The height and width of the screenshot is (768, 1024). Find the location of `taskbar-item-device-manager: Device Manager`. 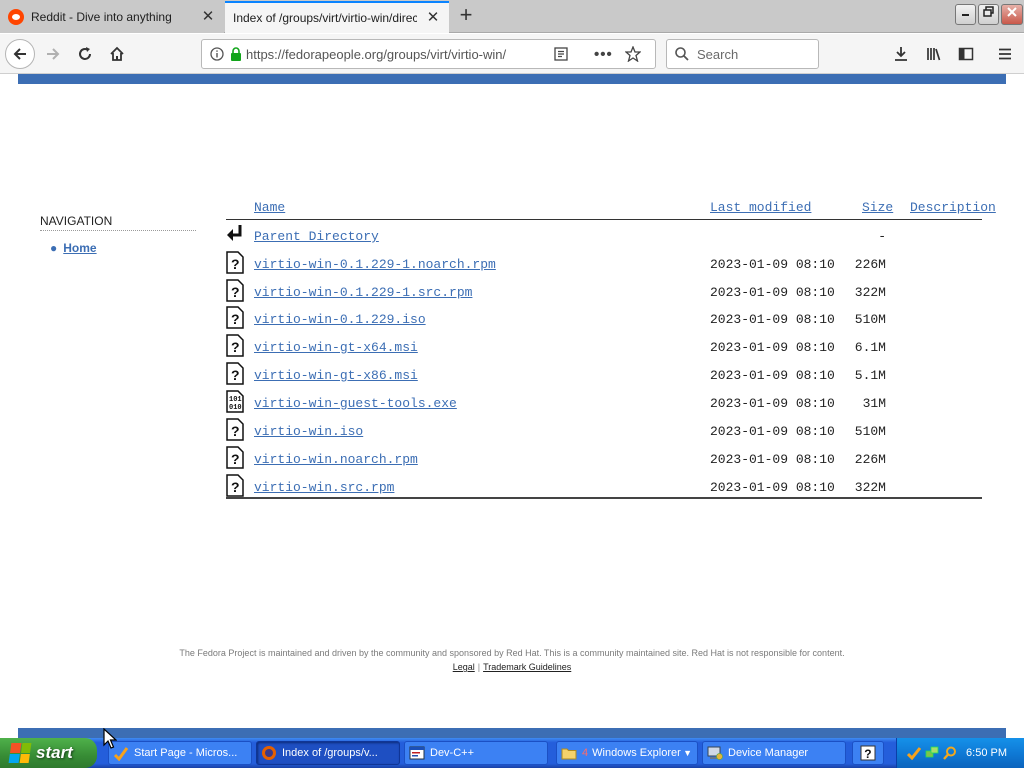

taskbar-item-device-manager: Device Manager is located at coordinates (774, 753).